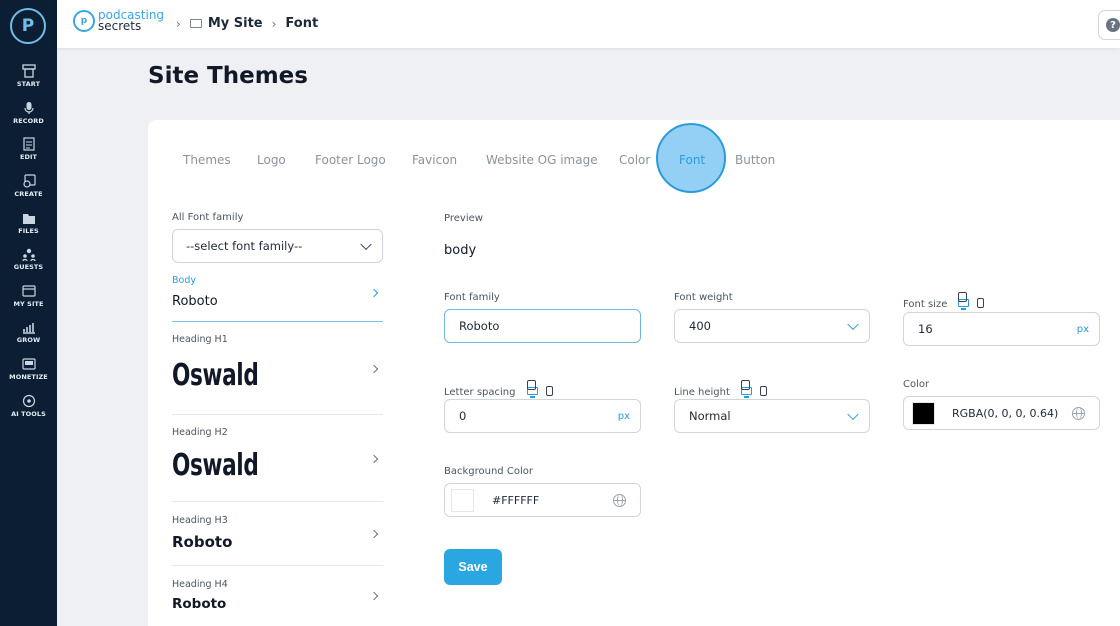  Describe the element at coordinates (28, 157) in the screenshot. I see `sidebar-item-label: EDIT` at that location.